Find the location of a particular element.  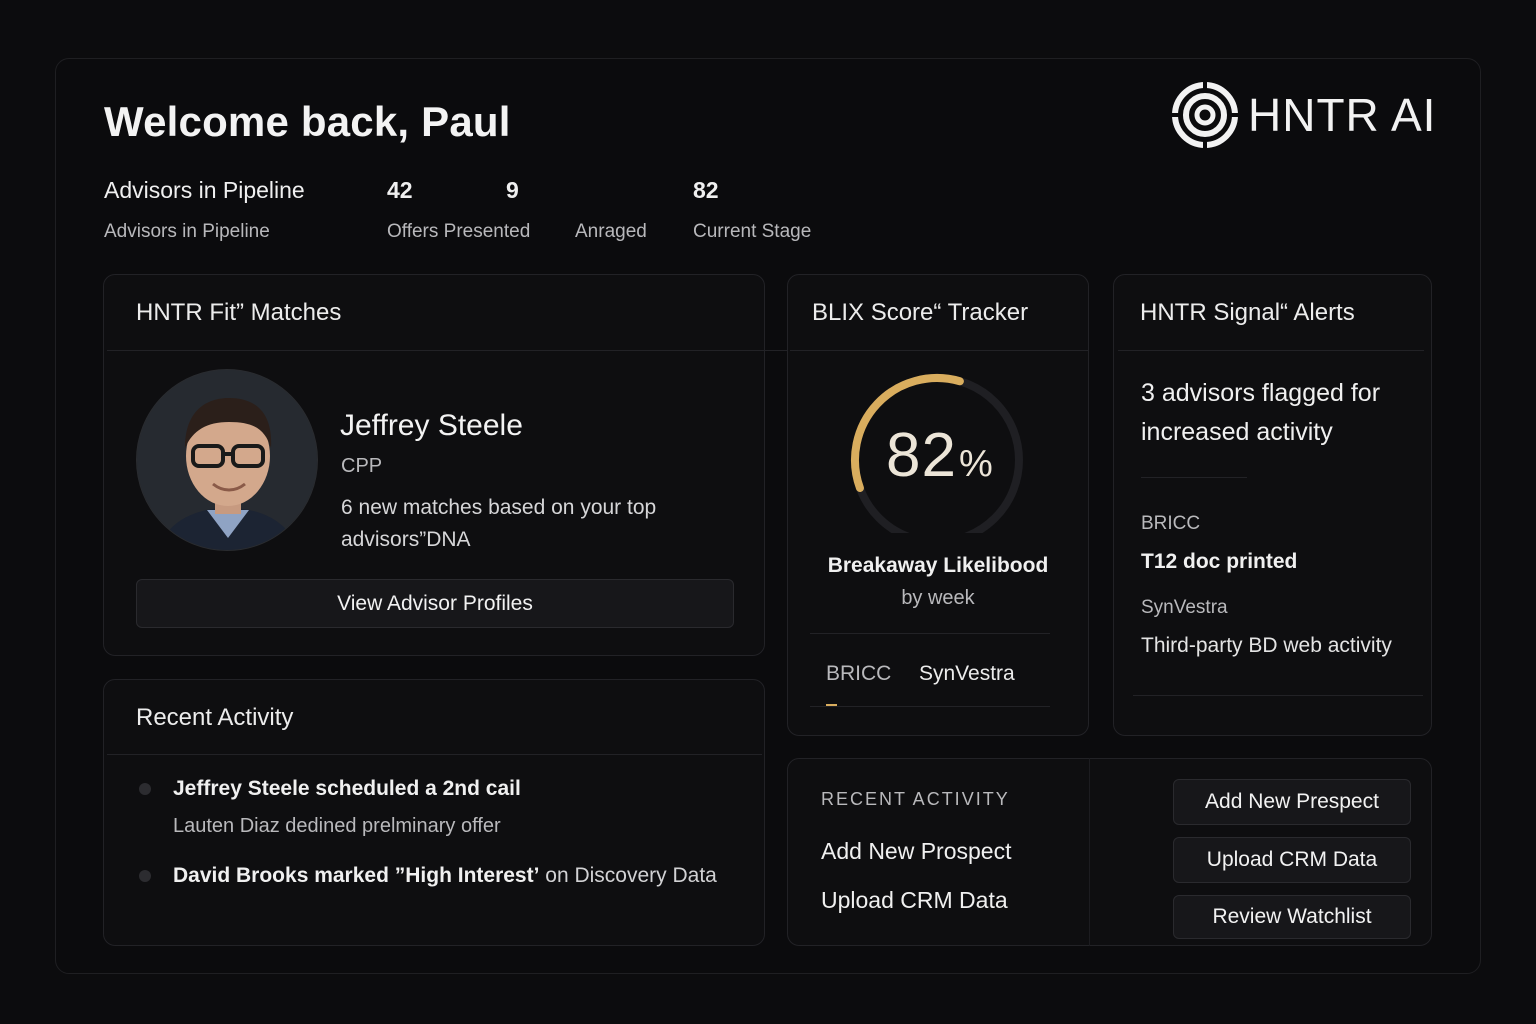

advisor-designation: CPP is located at coordinates (362, 466).